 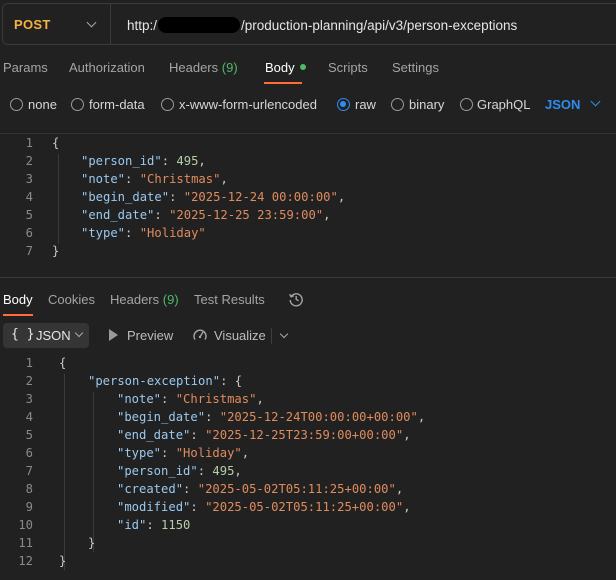 I want to click on code-text: "created": "2025-05-02T05:11:25+00:00",, so click(x=260, y=489).